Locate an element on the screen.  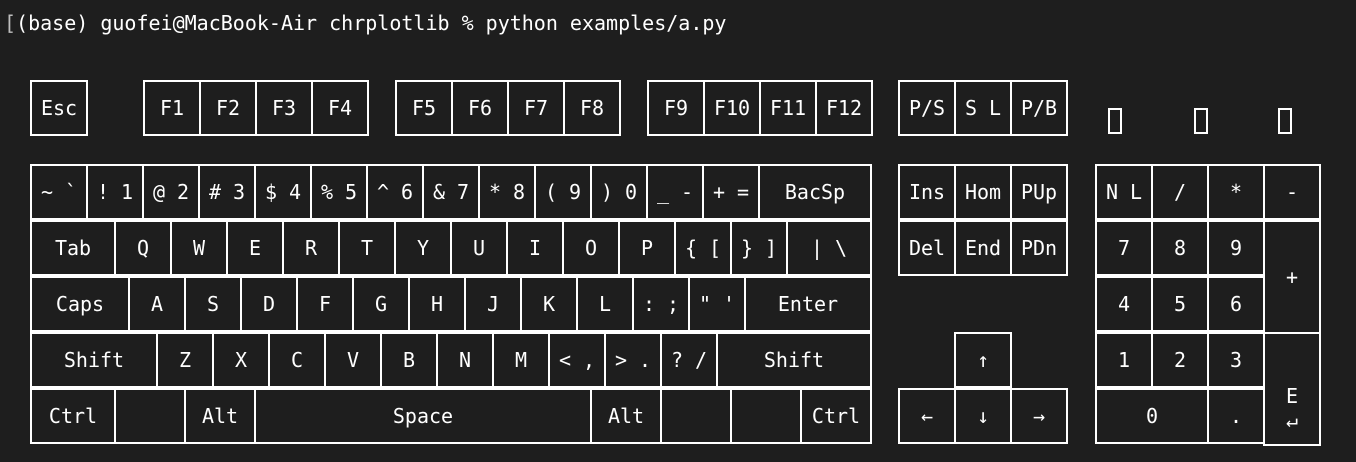
key-d: D is located at coordinates (269, 304).